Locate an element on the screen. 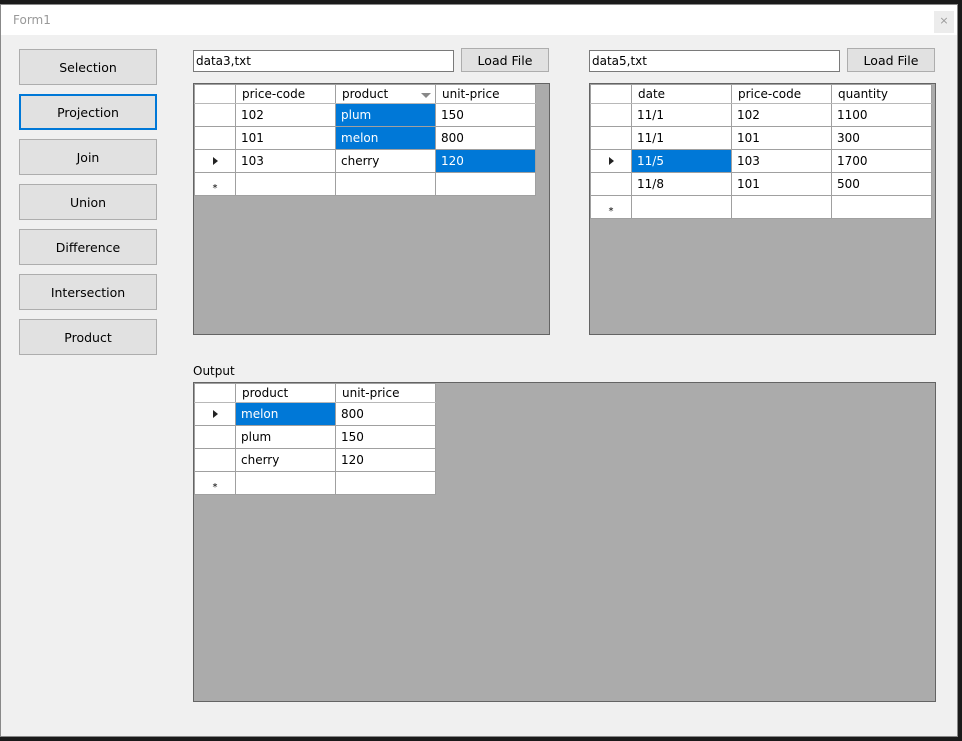 This screenshot has height=741, width=962. table-cell-selected: 11/5 is located at coordinates (681, 161).